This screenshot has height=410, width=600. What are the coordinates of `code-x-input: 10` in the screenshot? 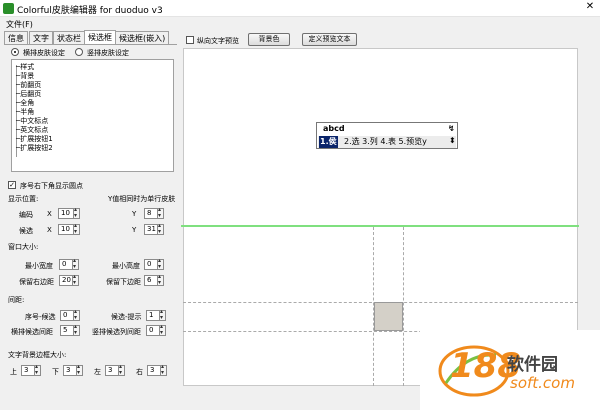 It's located at (66, 213).